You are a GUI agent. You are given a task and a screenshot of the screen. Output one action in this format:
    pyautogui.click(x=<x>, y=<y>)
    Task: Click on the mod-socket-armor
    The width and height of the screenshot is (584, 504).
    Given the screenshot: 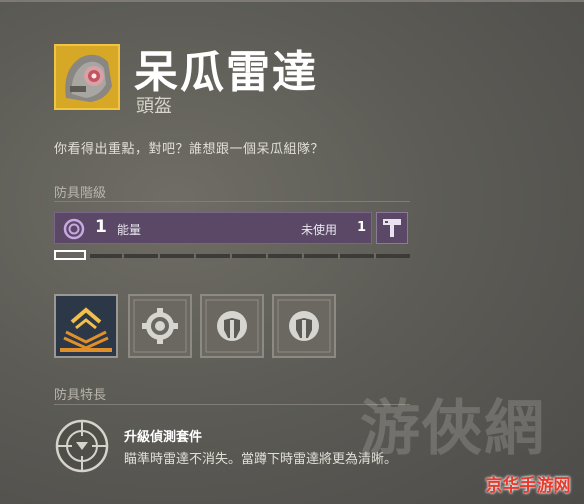 What is the action you would take?
    pyautogui.click(x=86, y=326)
    